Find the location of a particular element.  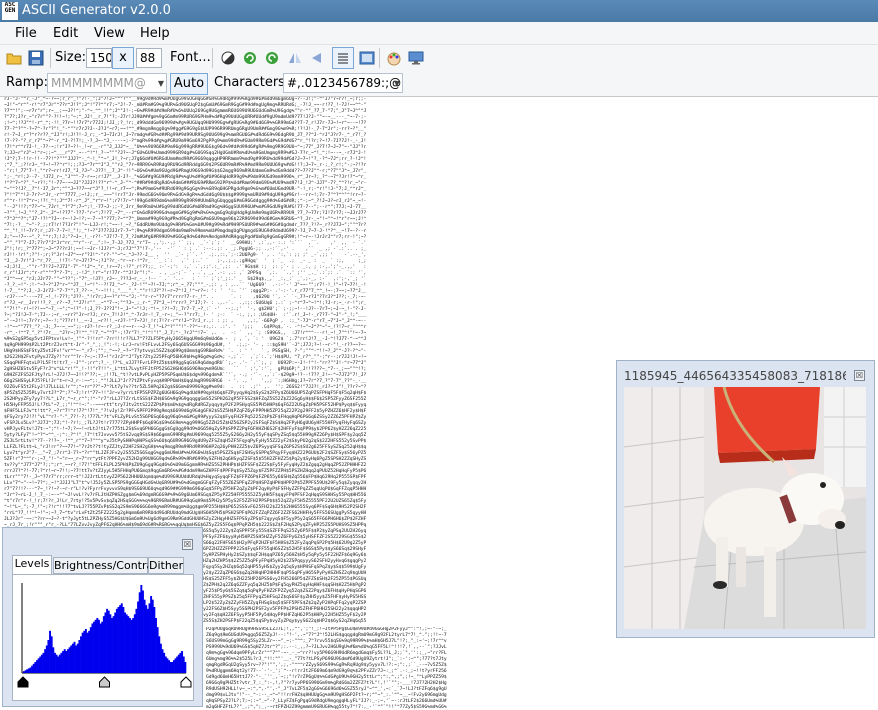

ramp-label: Ramp: is located at coordinates (27, 82).